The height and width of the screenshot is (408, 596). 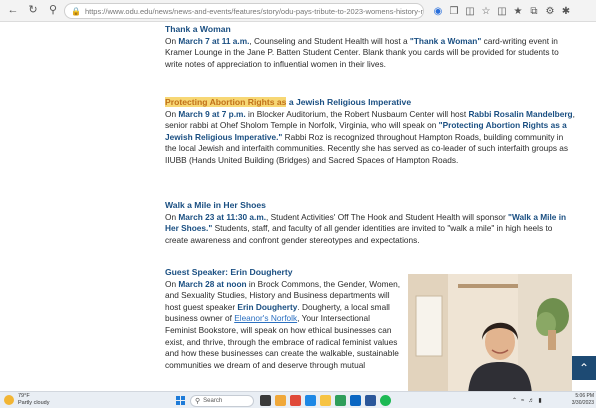 I want to click on speaker-photo, so click(x=490, y=334).